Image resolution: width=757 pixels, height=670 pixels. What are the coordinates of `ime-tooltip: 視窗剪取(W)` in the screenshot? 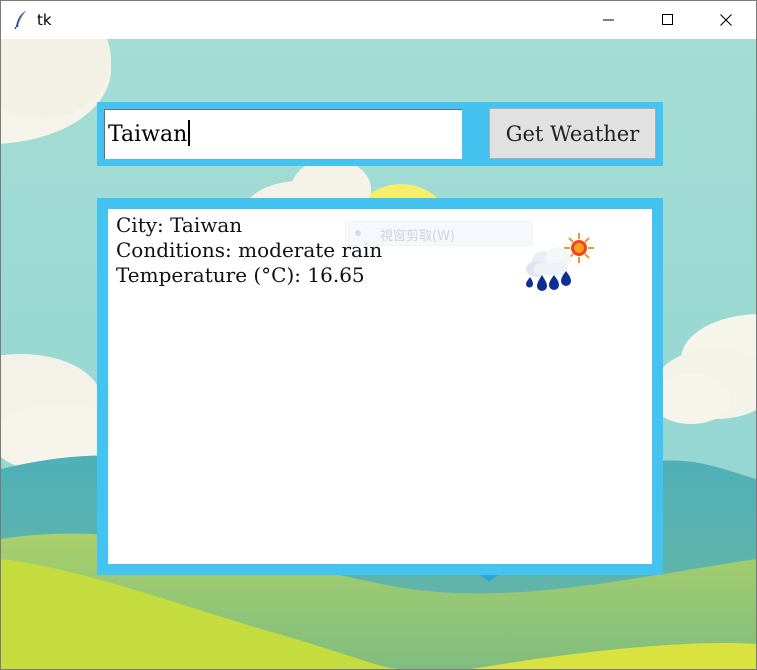 It's located at (439, 233).